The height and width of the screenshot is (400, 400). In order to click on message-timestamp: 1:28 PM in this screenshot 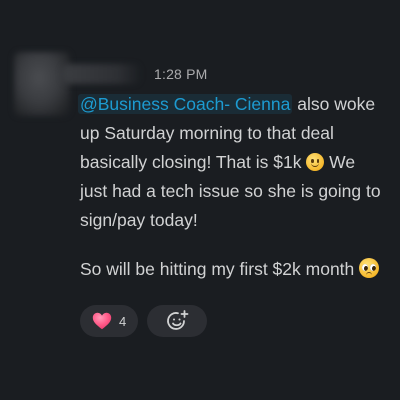, I will do `click(181, 74)`.